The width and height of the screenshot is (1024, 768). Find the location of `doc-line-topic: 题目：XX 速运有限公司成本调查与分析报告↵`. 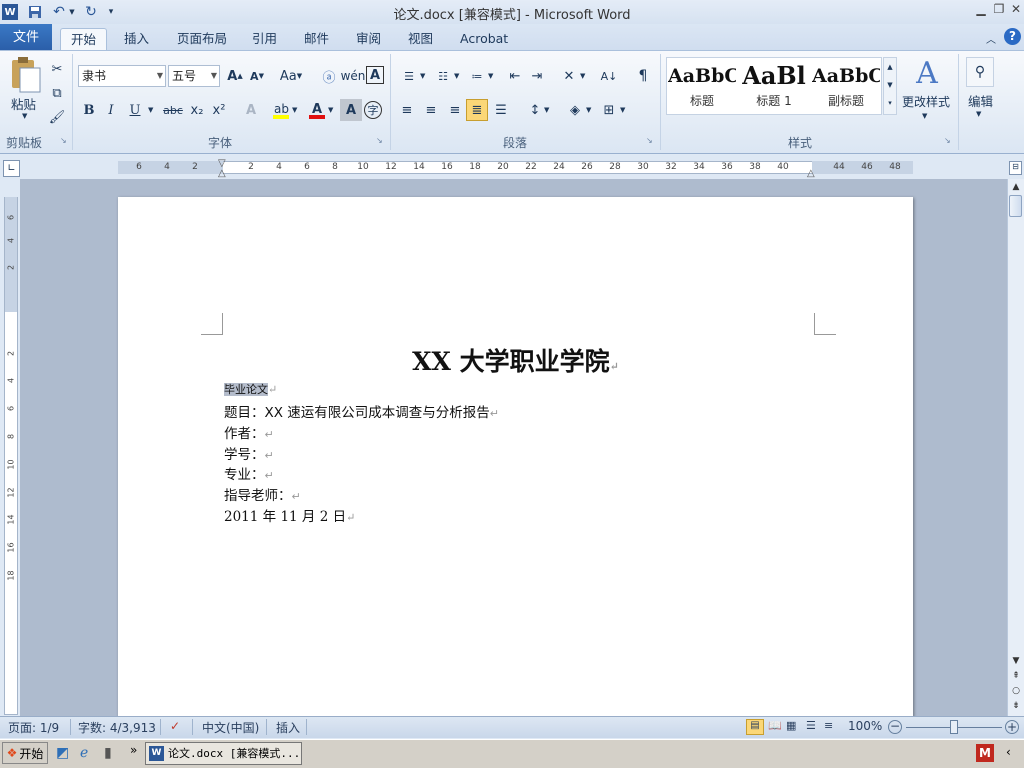

doc-line-topic: 题目：XX 速运有限公司成本调查与分析报告↵ is located at coordinates (361, 411).